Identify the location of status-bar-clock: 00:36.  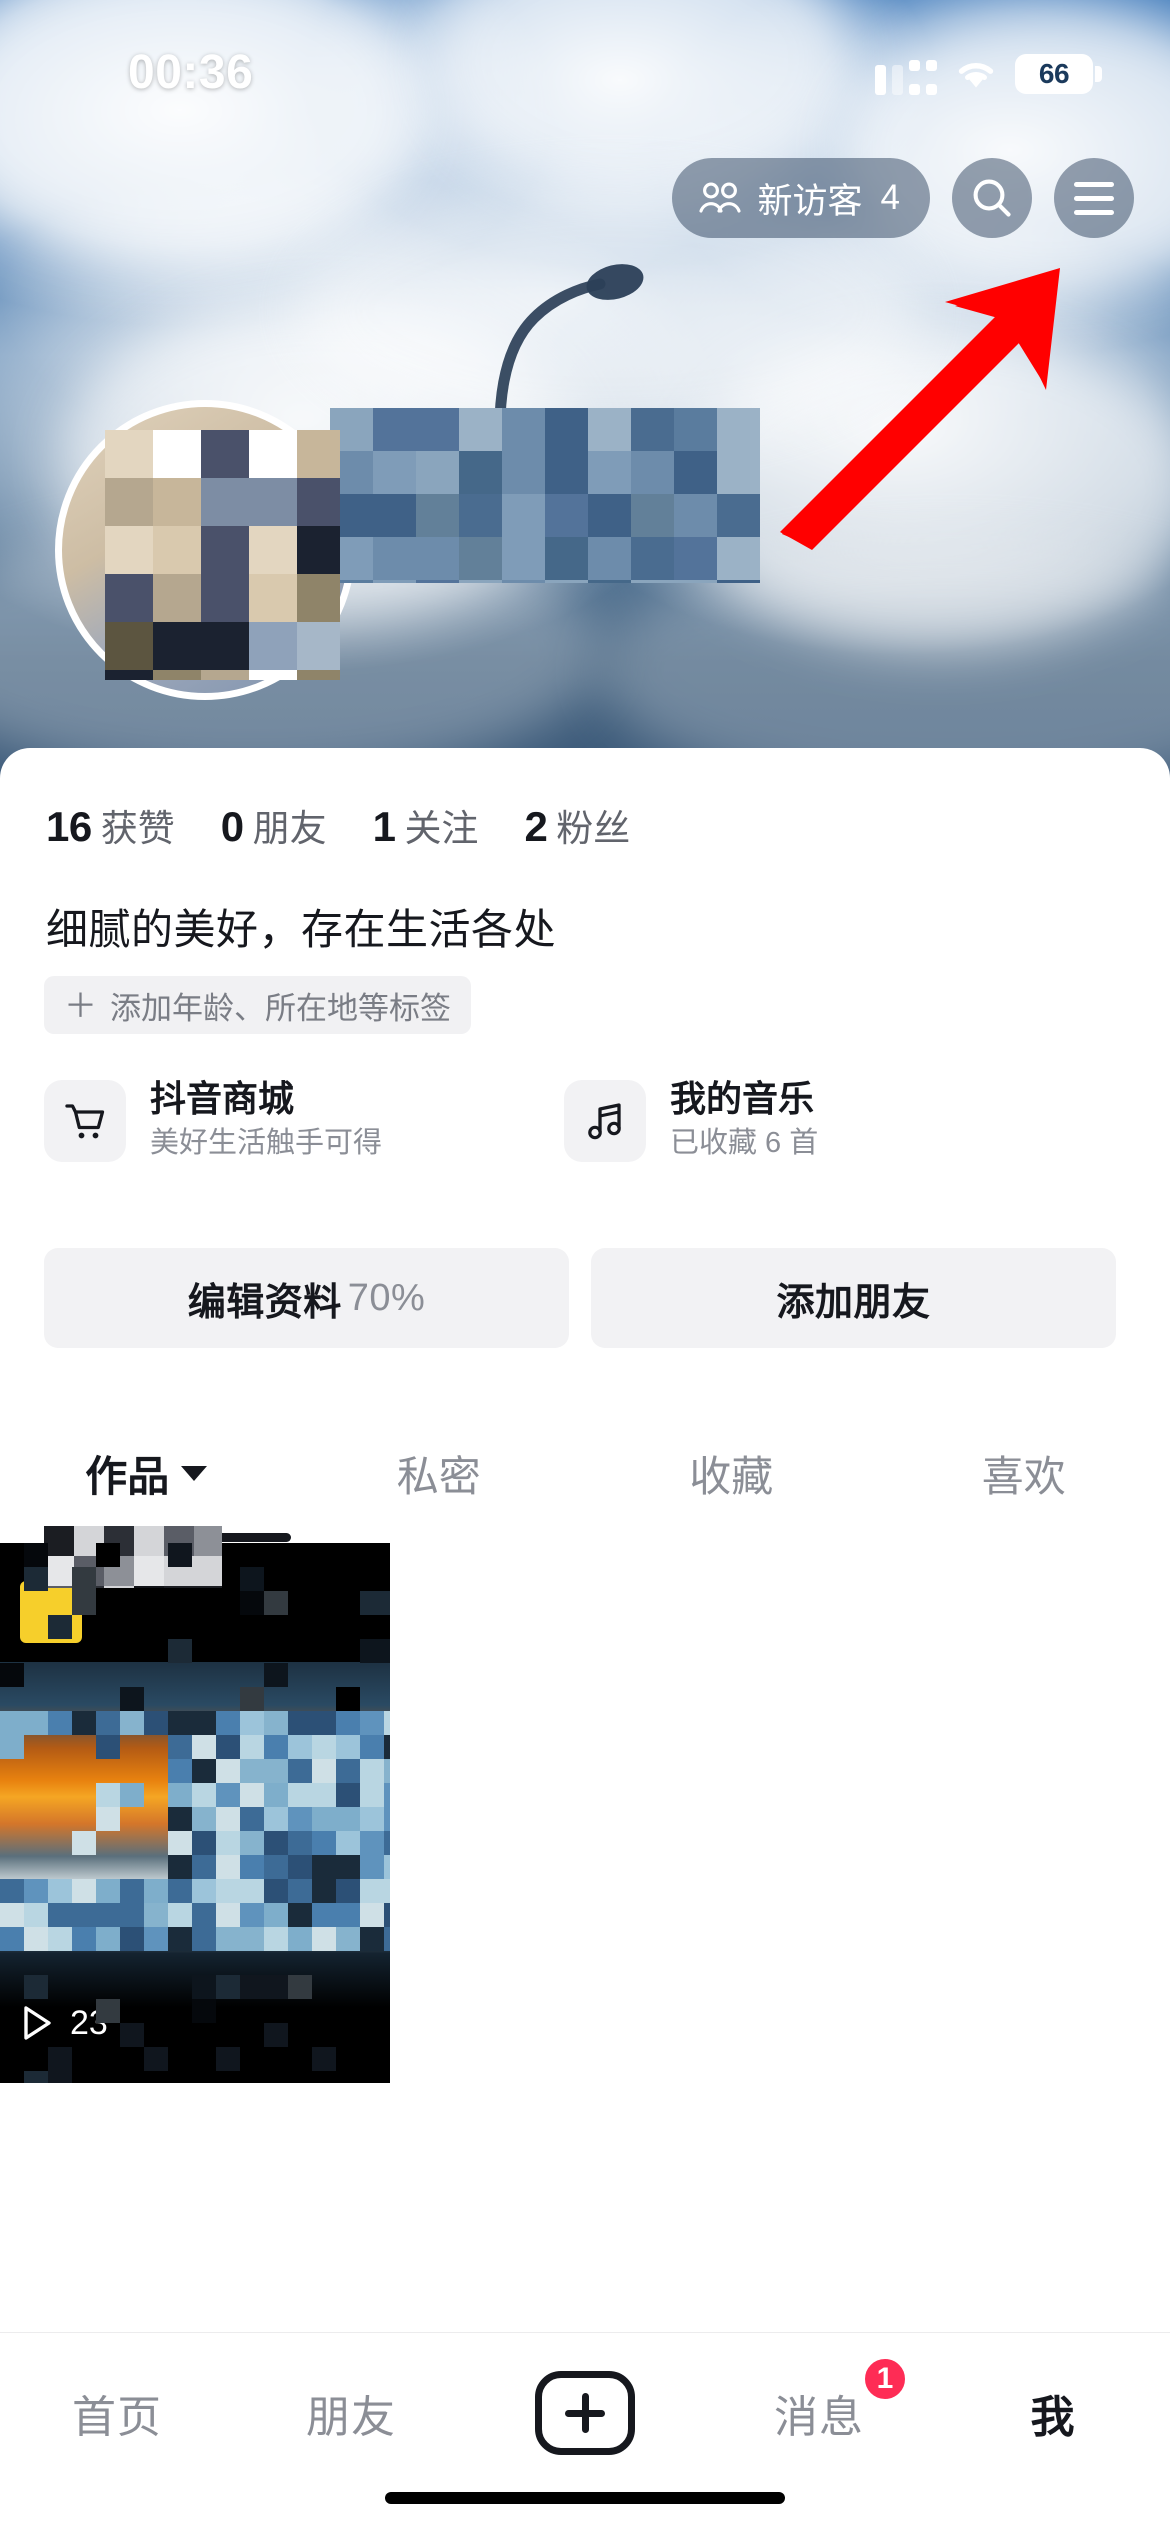
(191, 72).